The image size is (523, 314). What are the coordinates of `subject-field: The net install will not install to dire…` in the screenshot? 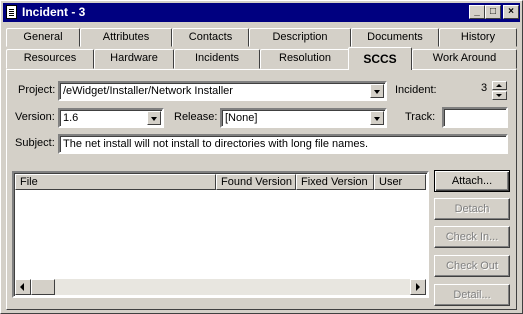 It's located at (283, 144).